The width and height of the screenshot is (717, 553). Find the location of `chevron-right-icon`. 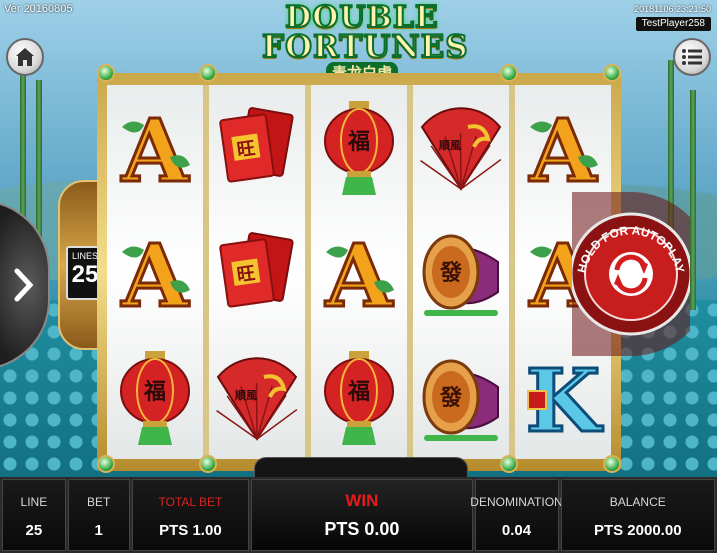

chevron-right-icon is located at coordinates (24, 285).